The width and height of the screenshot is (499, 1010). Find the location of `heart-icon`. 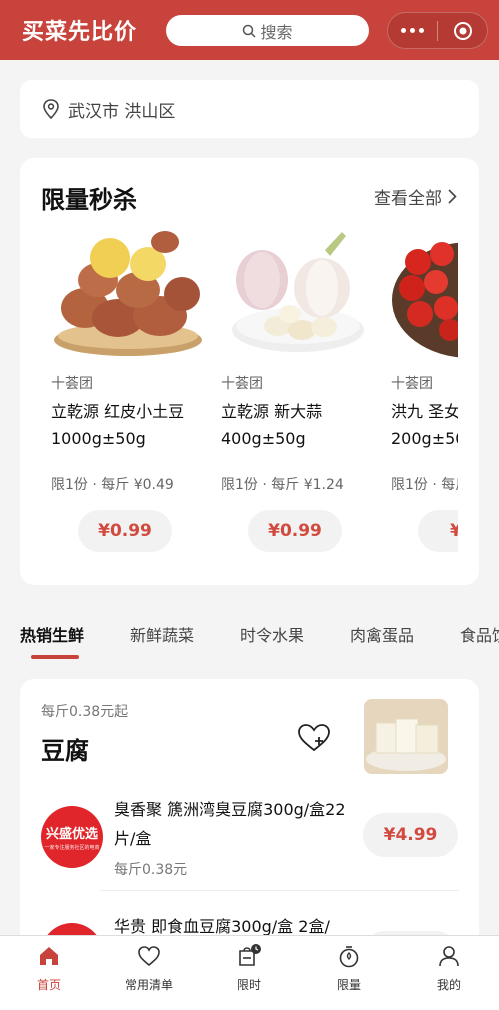

heart-icon is located at coordinates (149, 956).